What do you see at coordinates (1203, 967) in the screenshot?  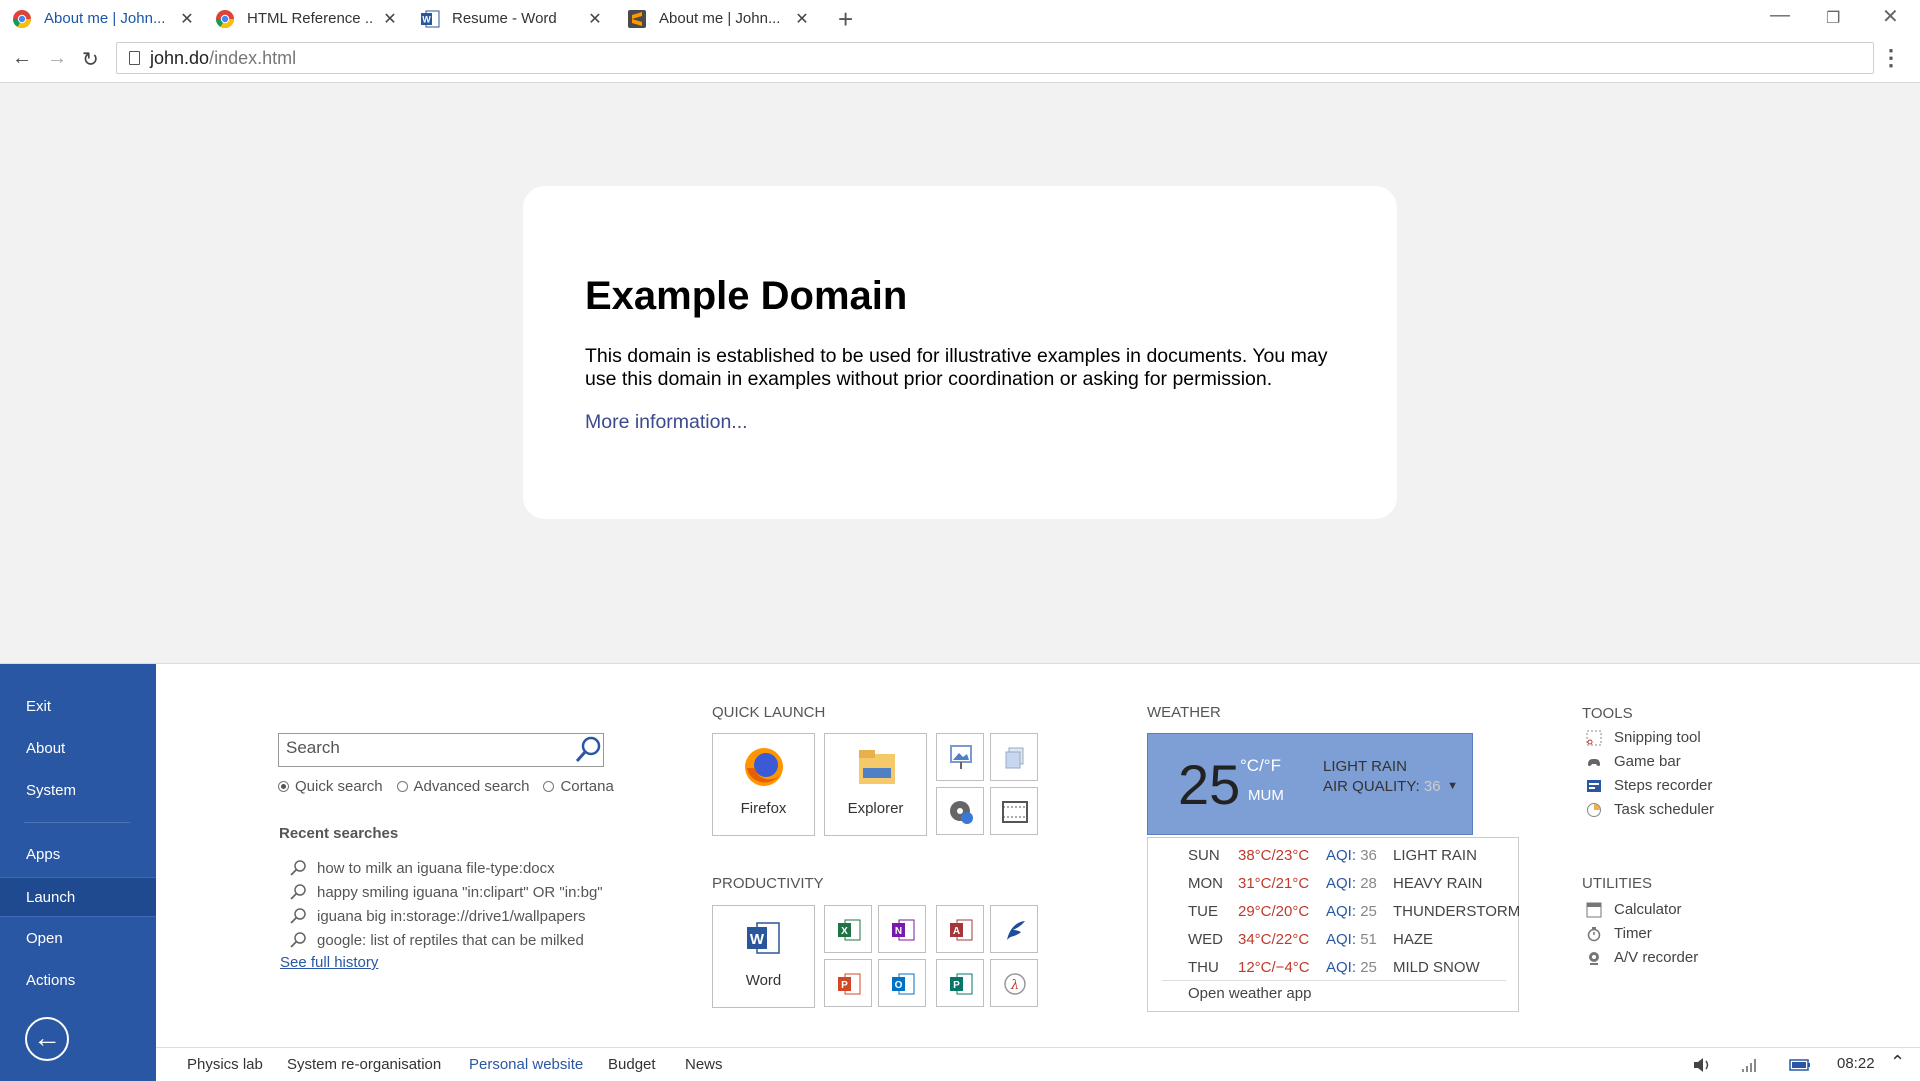 I see `forecast-day: THU` at bounding box center [1203, 967].